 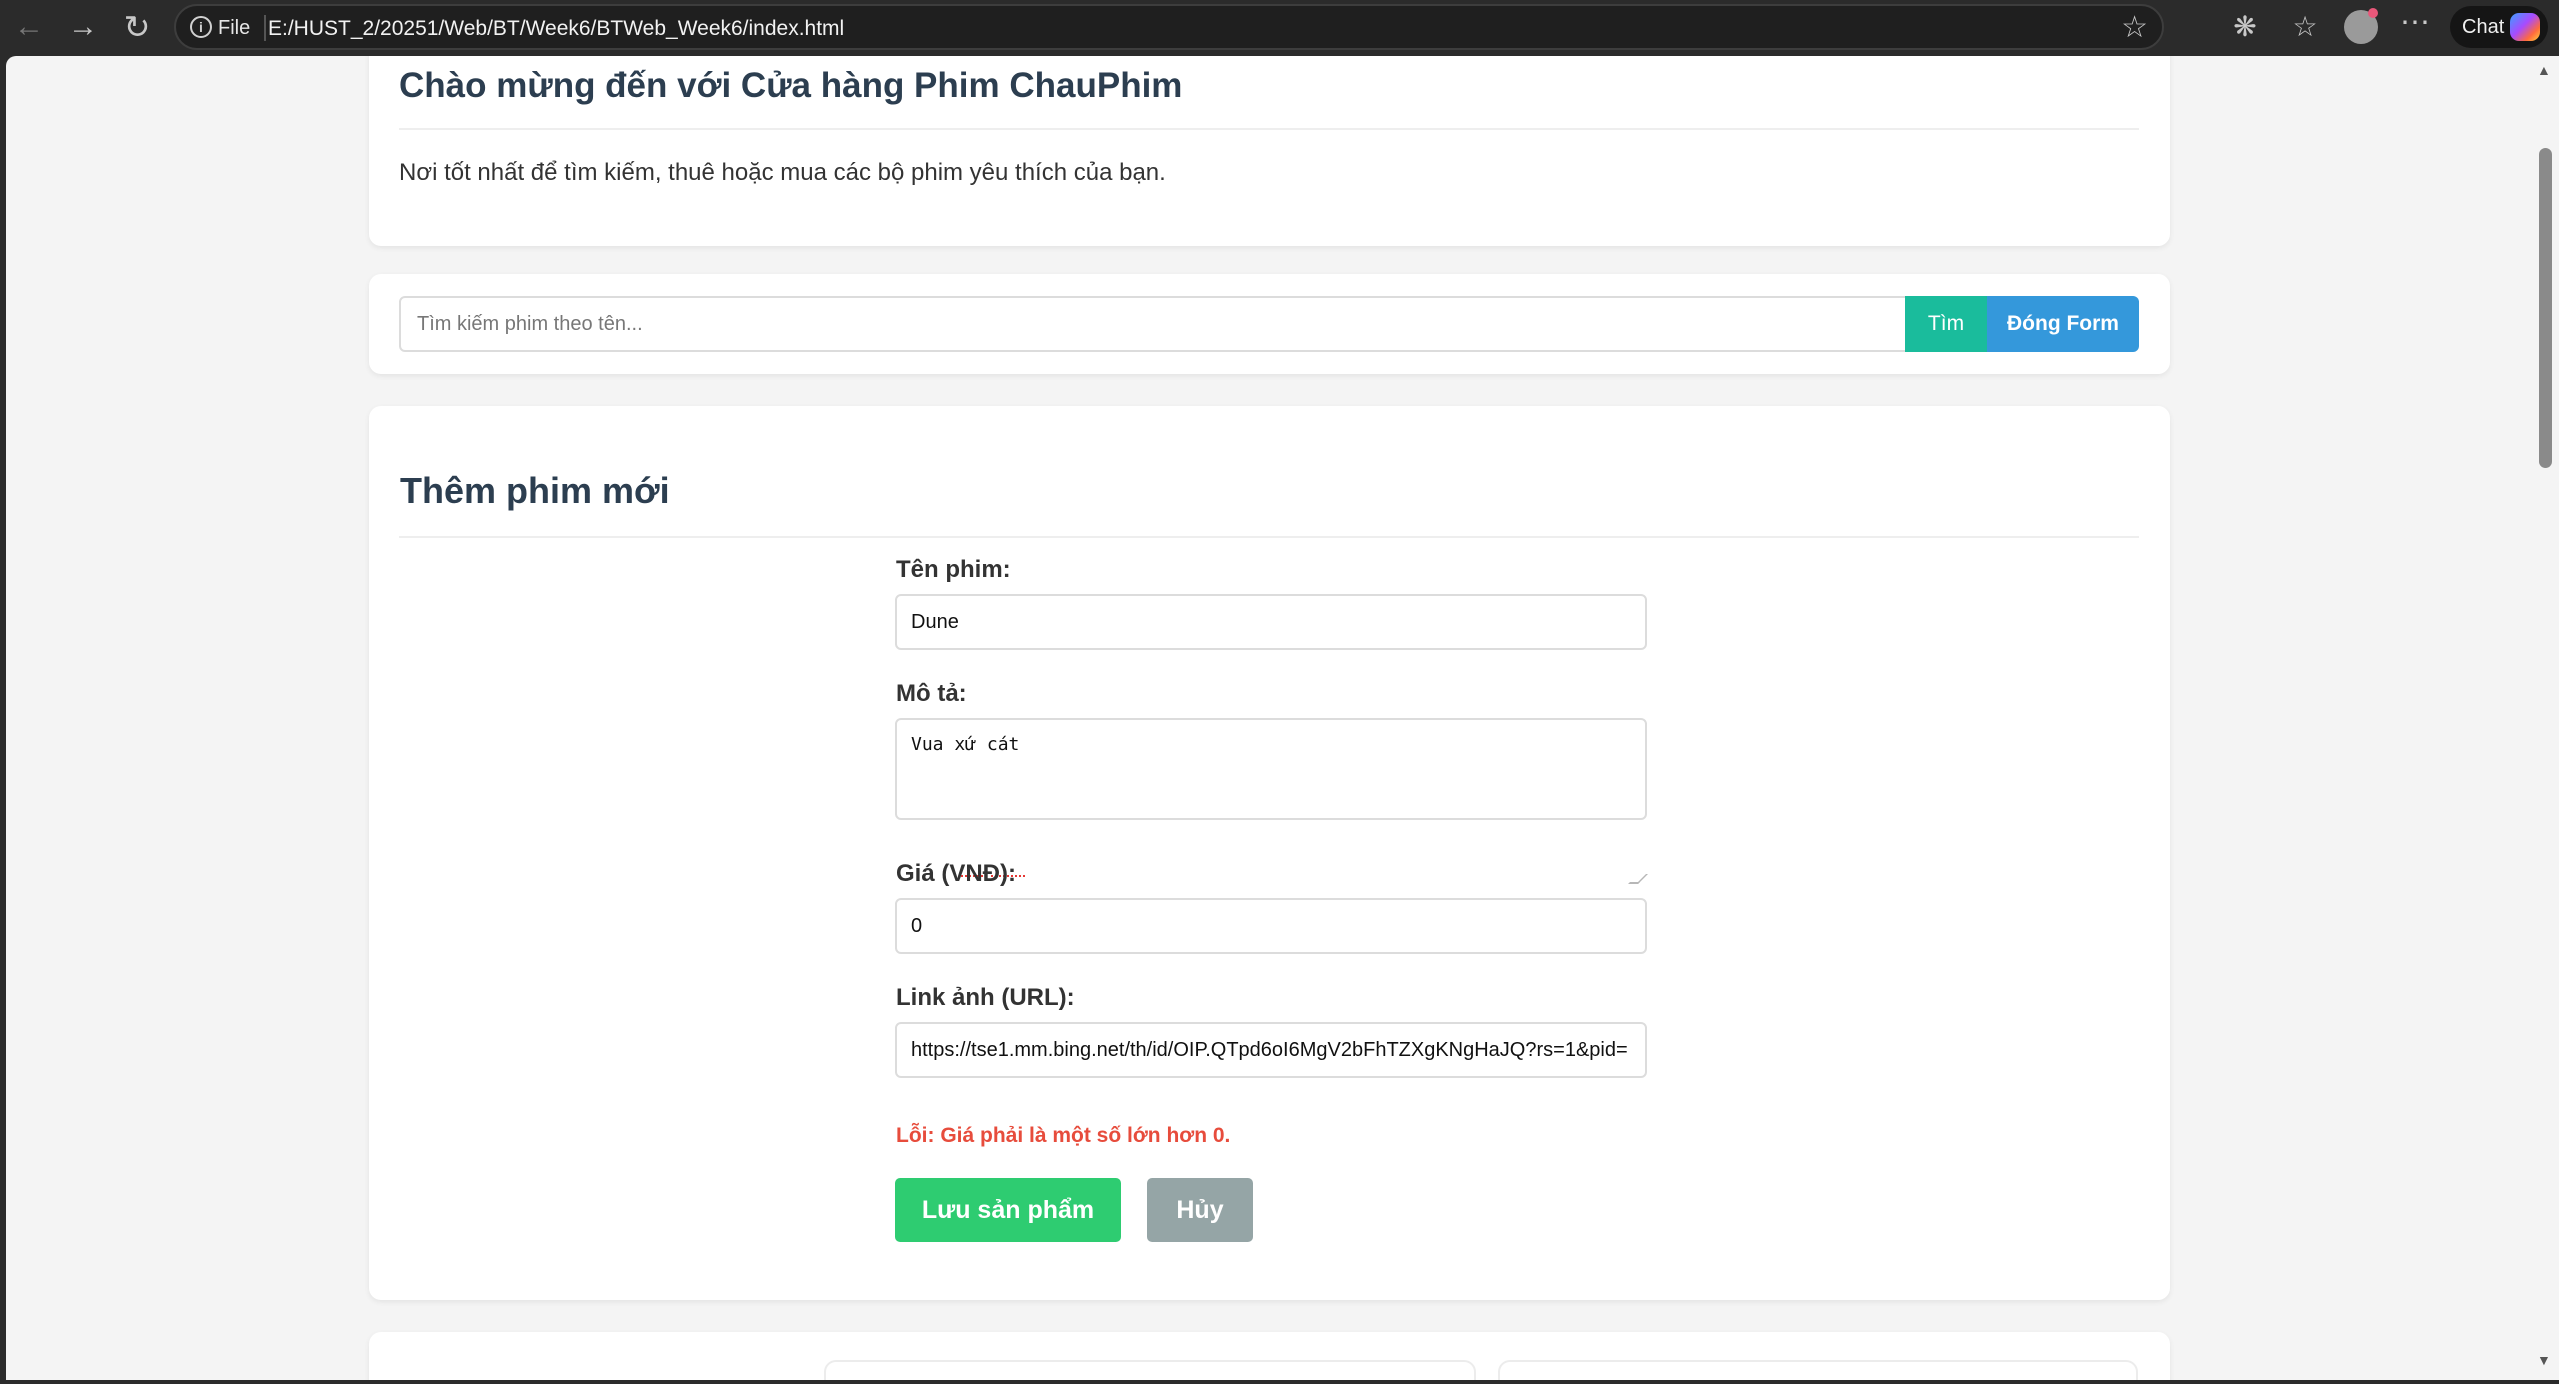 What do you see at coordinates (2245, 27) in the screenshot?
I see `extensions-icon: ❋` at bounding box center [2245, 27].